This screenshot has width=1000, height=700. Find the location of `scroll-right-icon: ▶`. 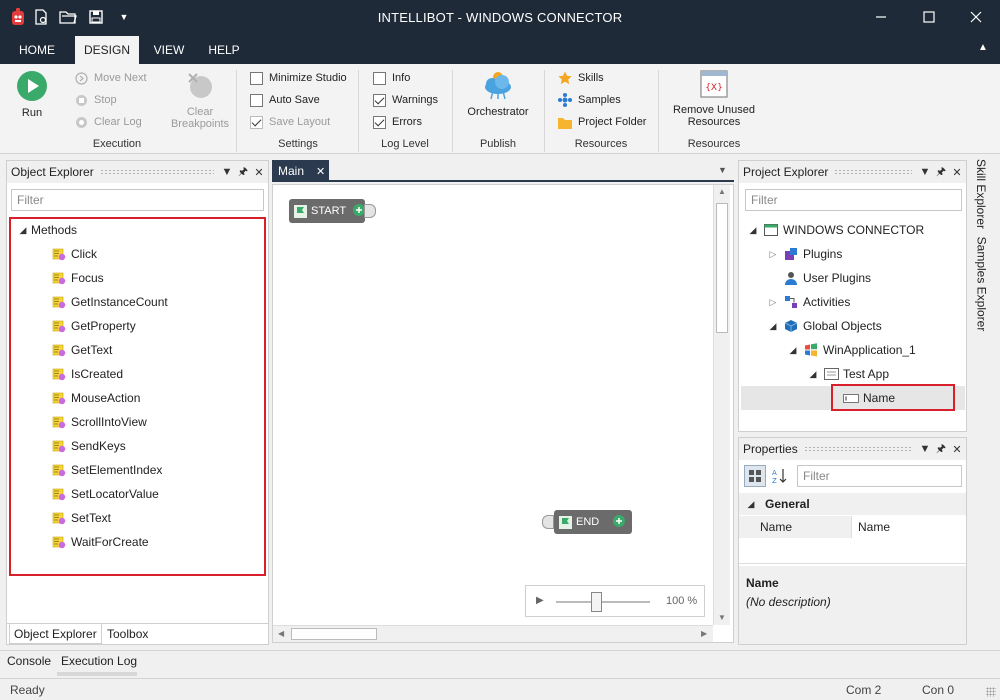

scroll-right-icon: ▶ is located at coordinates (704, 633).